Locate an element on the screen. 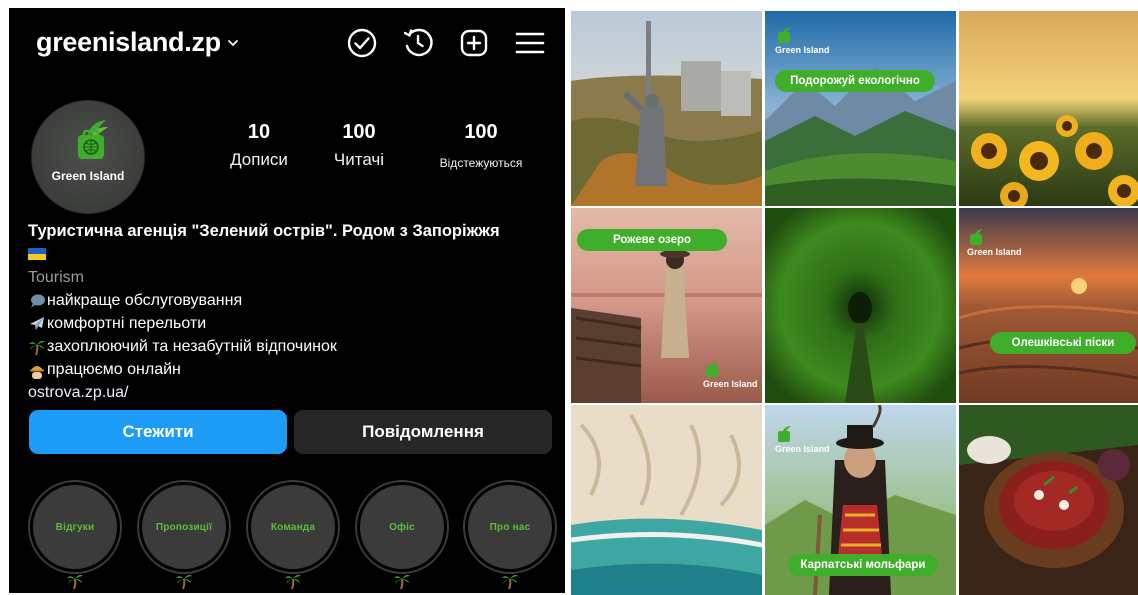 The height and width of the screenshot is (595, 1138). bio-line-text: захоплюючий та незабутній відпочинок is located at coordinates (192, 346).